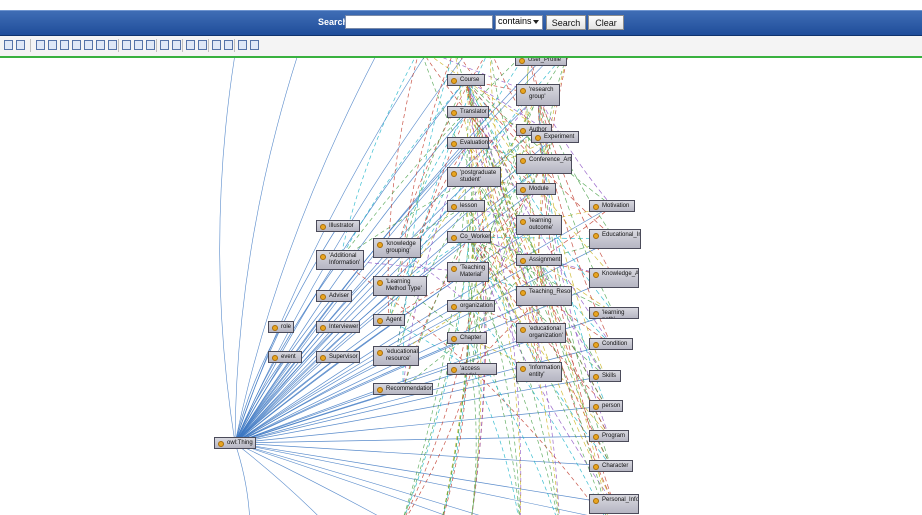 The height and width of the screenshot is (515, 922). What do you see at coordinates (475, 237) in the screenshot?
I see `graph-node-label: Co_Worker` at bounding box center [475, 237].